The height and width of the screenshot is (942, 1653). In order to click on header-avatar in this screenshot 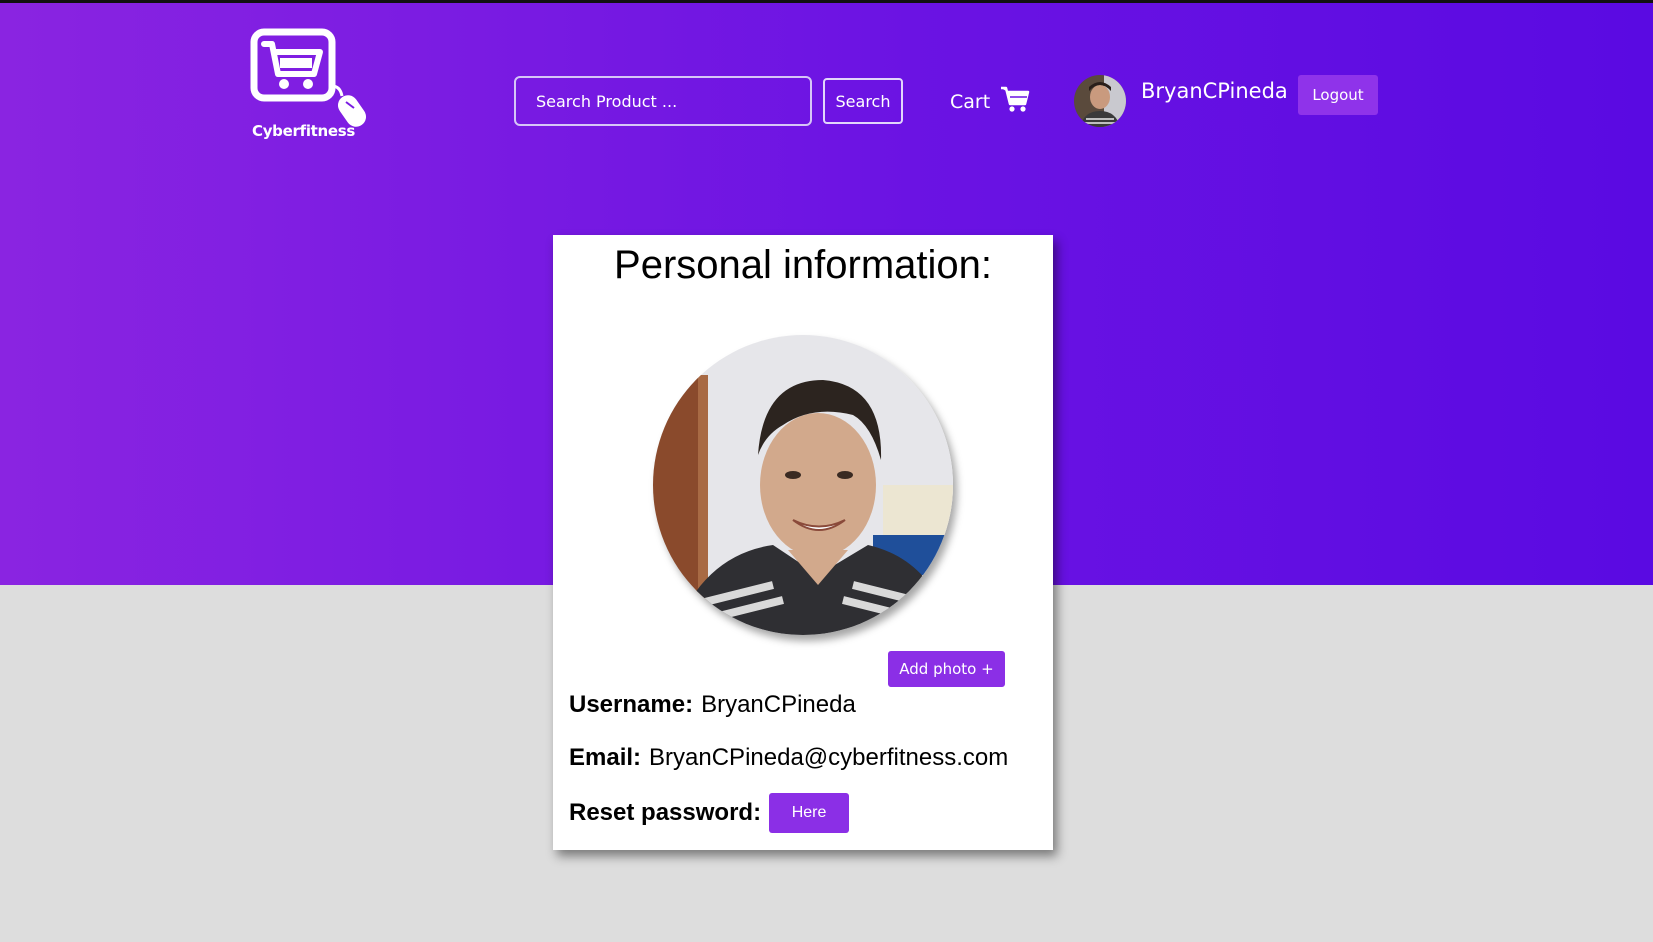, I will do `click(1100, 101)`.